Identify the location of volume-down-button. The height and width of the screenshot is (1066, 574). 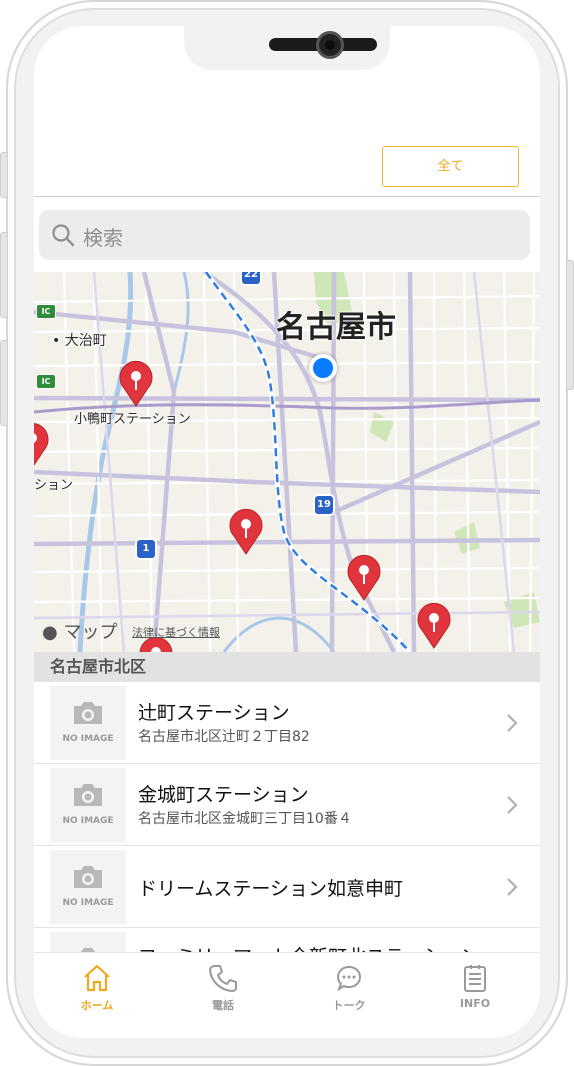
(4, 383).